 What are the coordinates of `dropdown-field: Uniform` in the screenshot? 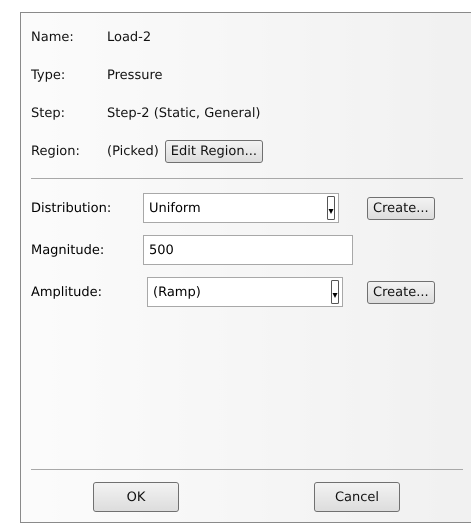 It's located at (241, 208).